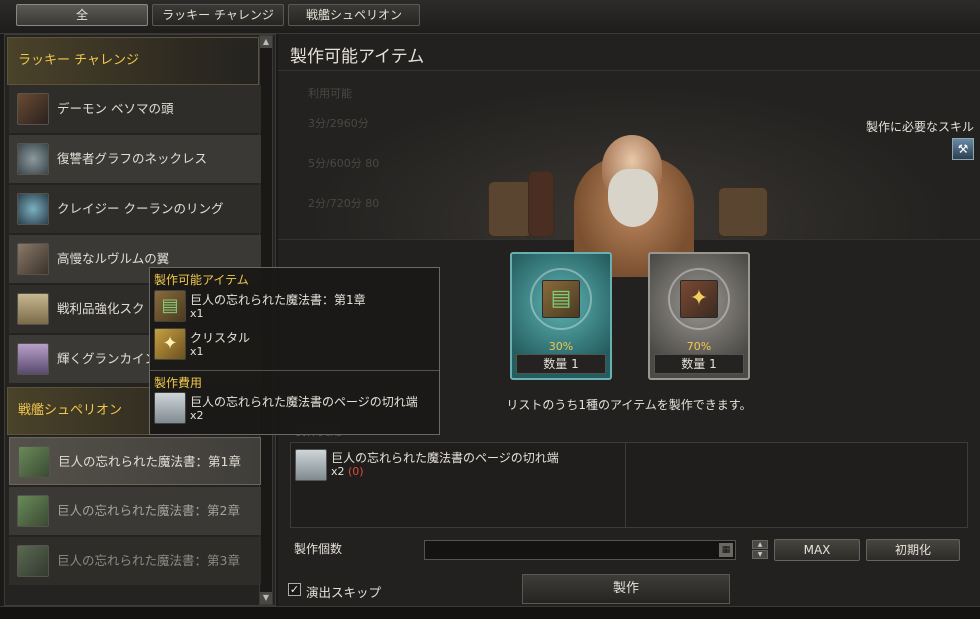  What do you see at coordinates (82, 15) in the screenshot?
I see `tab-all: 全` at bounding box center [82, 15].